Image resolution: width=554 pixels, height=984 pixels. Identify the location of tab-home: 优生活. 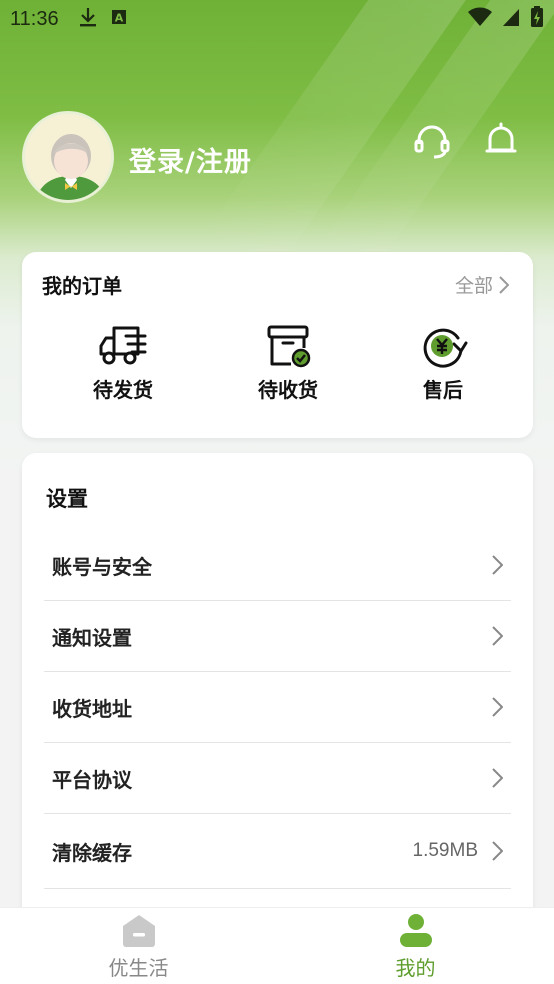
(138, 946).